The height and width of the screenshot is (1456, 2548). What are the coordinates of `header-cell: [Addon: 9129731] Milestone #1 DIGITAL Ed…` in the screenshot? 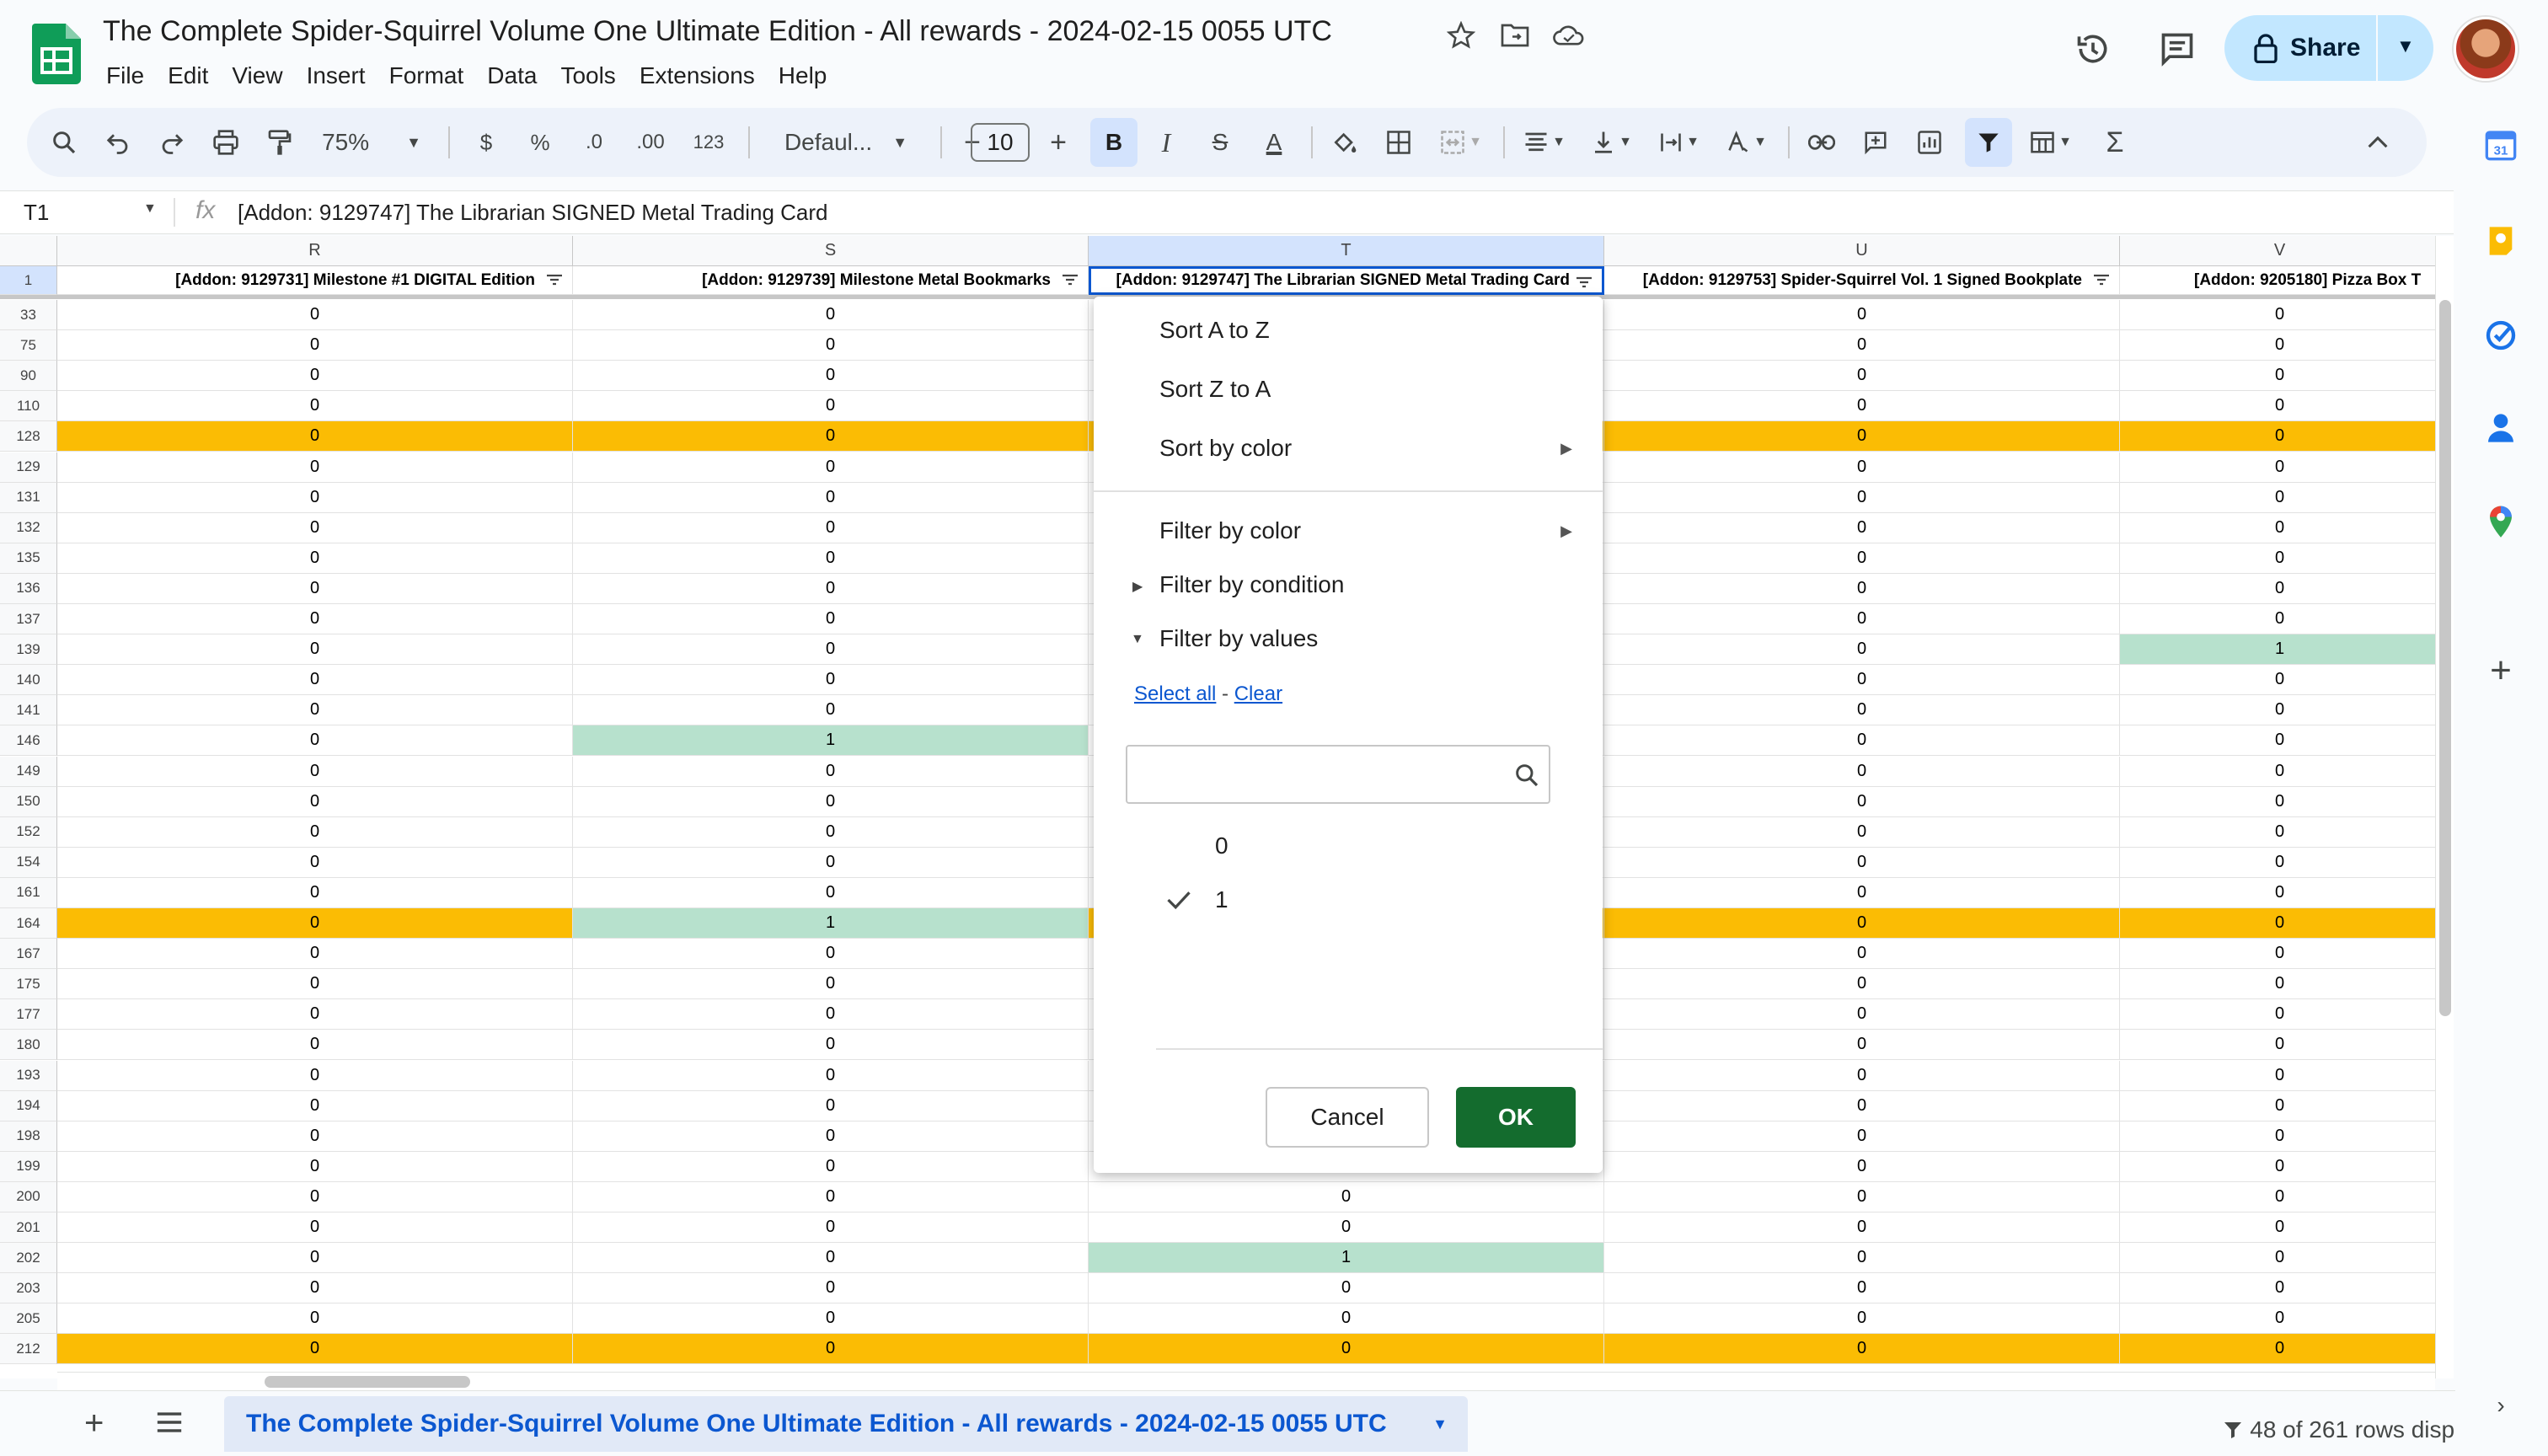 It's located at (315, 280).